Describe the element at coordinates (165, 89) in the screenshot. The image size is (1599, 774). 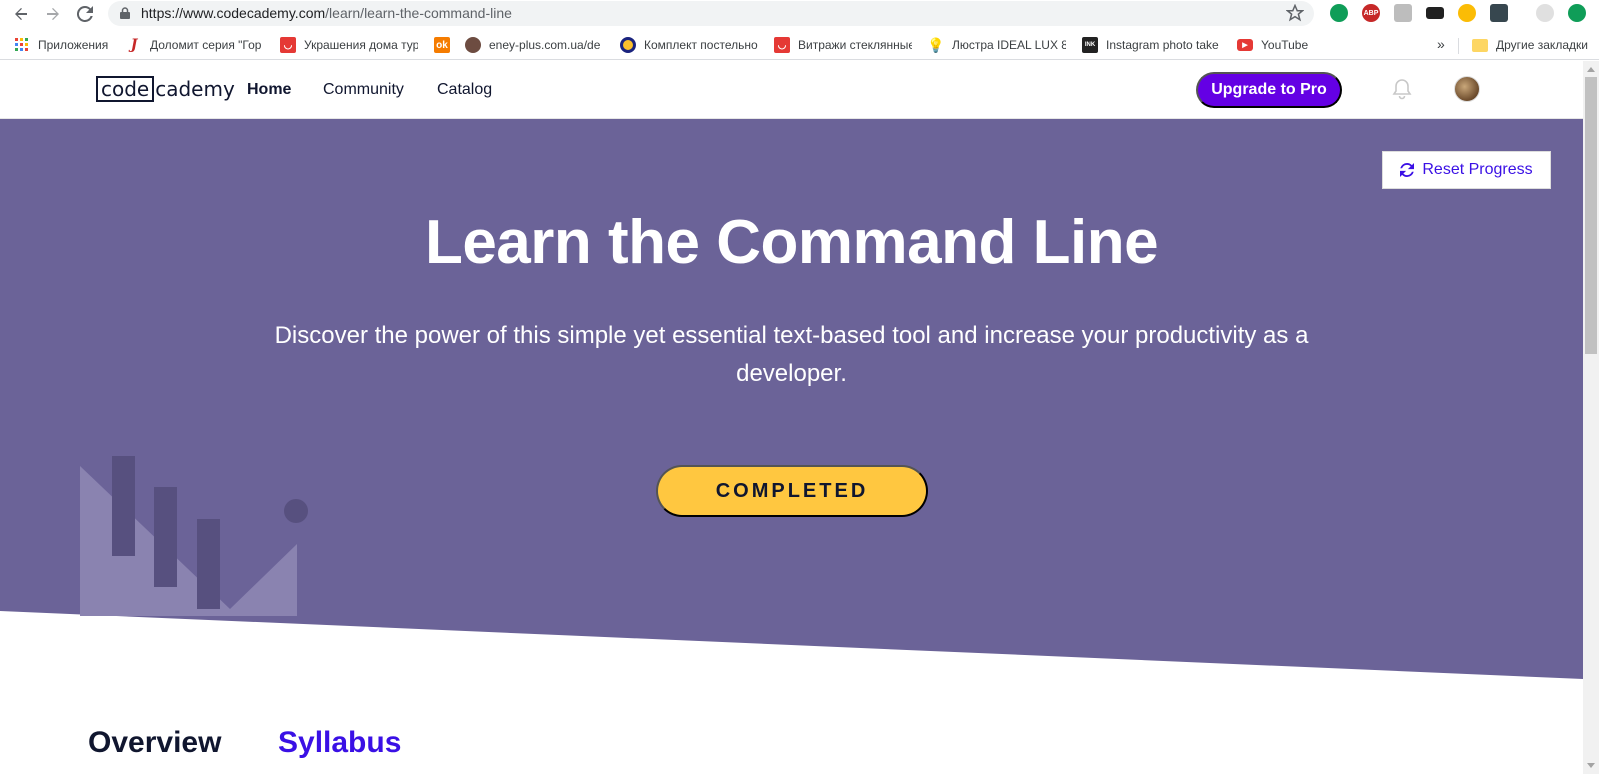
I see `codecademy-logo: code cademy` at that location.